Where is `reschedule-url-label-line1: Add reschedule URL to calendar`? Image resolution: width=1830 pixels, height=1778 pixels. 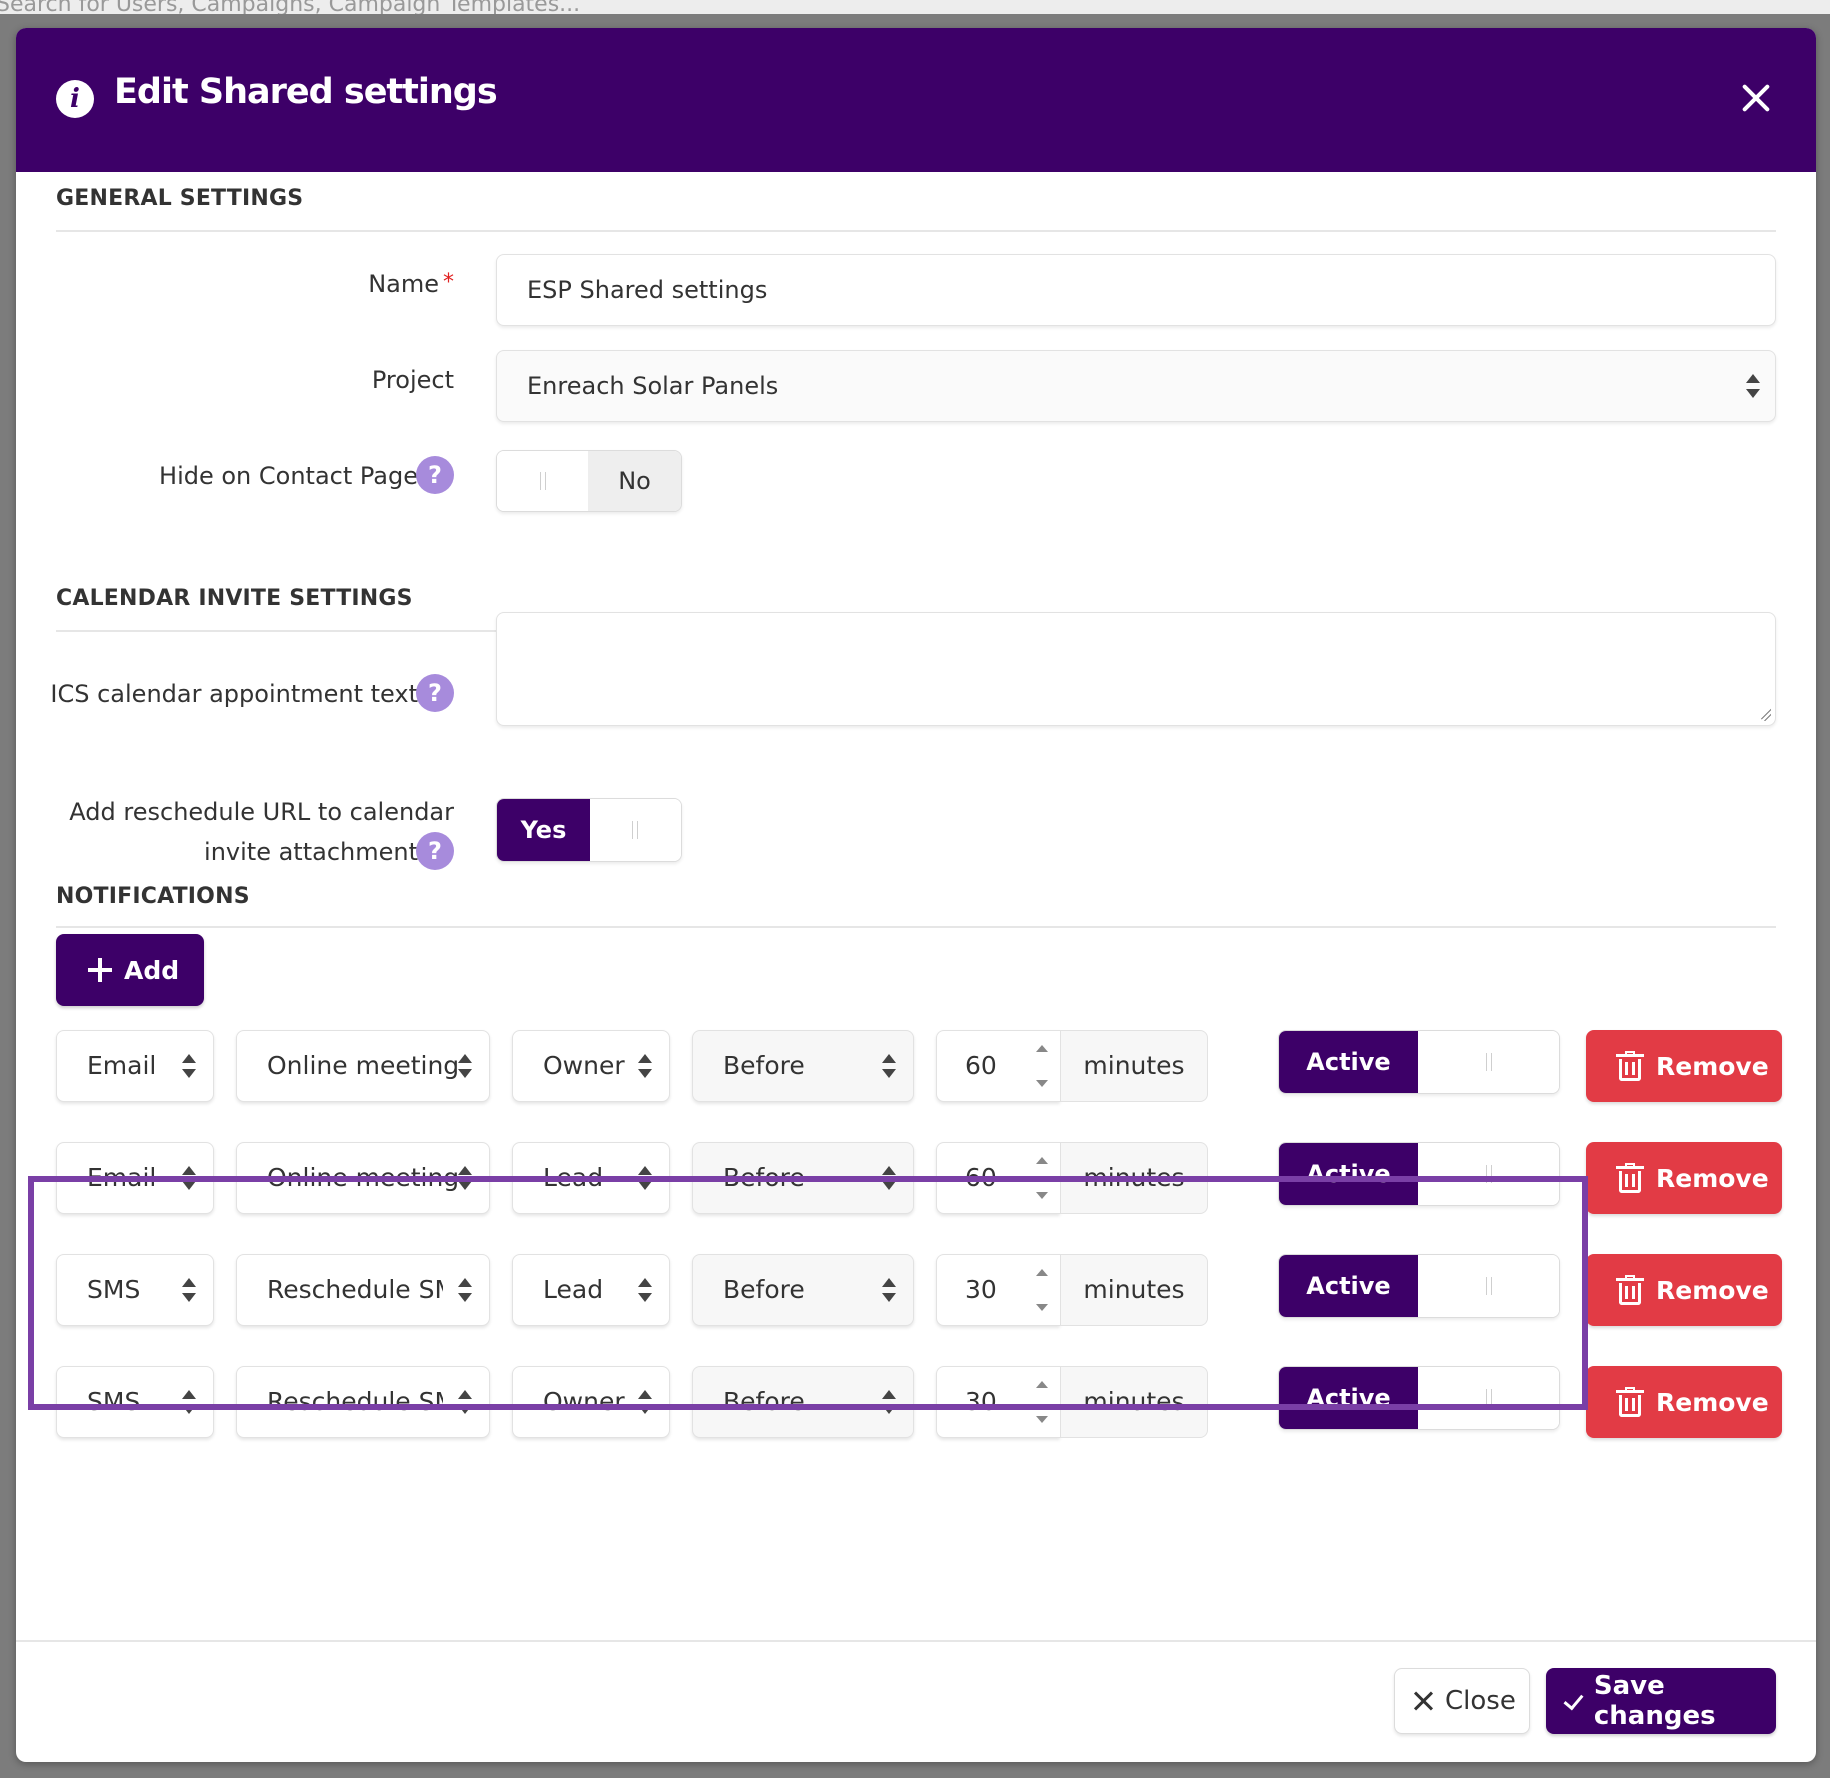
reschedule-url-label-line1: Add reschedule URL to calendar is located at coordinates (261, 812).